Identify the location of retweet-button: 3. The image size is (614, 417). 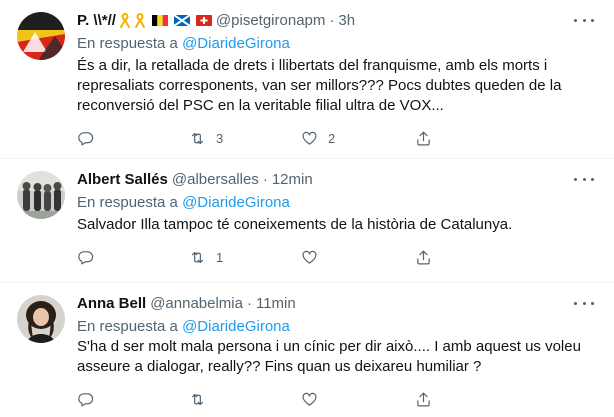
(207, 138).